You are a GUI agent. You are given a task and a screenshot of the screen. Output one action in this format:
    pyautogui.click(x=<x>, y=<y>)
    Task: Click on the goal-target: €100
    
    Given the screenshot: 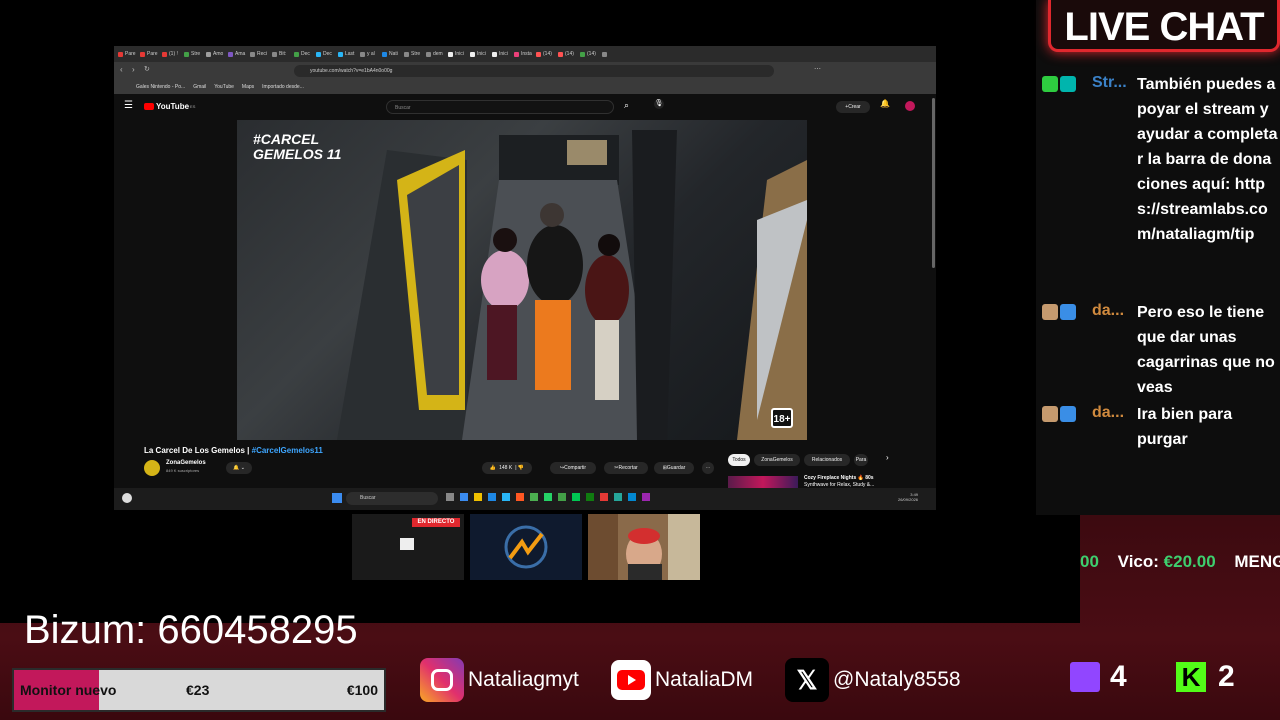 What is the action you would take?
    pyautogui.click(x=362, y=690)
    